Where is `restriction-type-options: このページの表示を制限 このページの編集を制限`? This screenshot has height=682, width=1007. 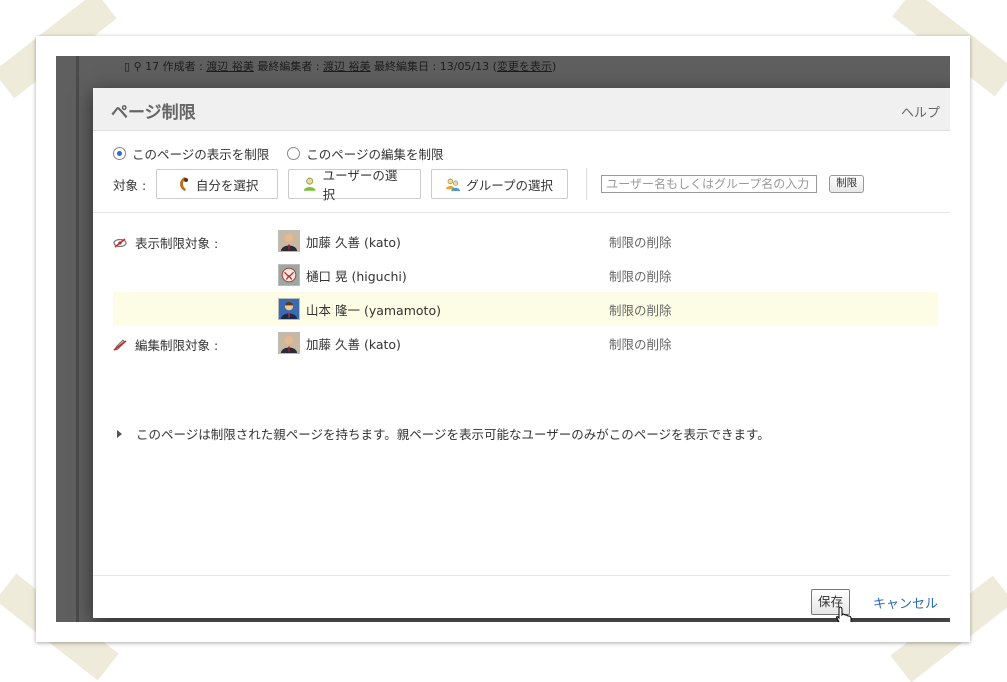
restriction-type-options: このページの表示を制限 このページの編集を制限 is located at coordinates (287, 153).